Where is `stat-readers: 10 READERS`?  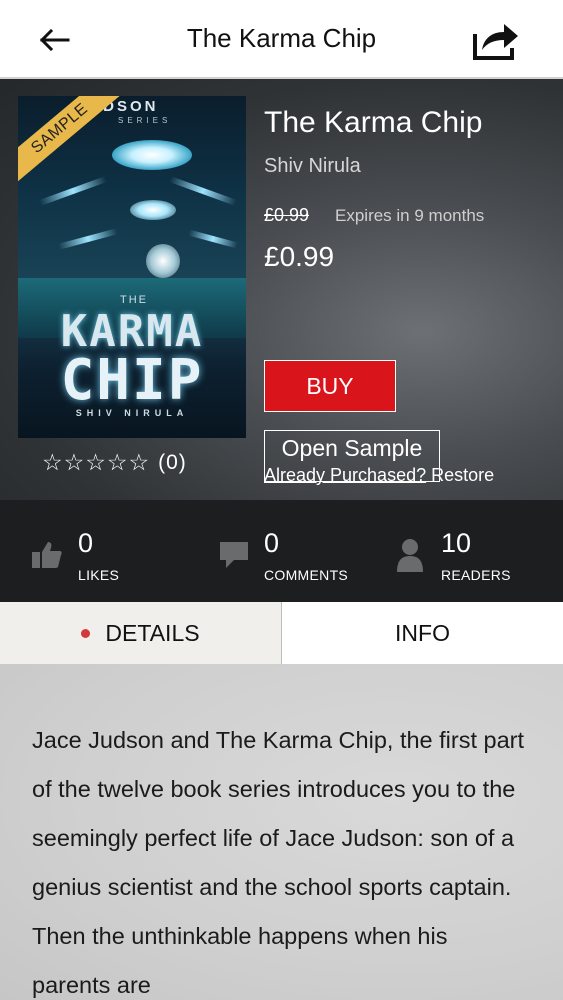 stat-readers: 10 READERS is located at coordinates (471, 551).